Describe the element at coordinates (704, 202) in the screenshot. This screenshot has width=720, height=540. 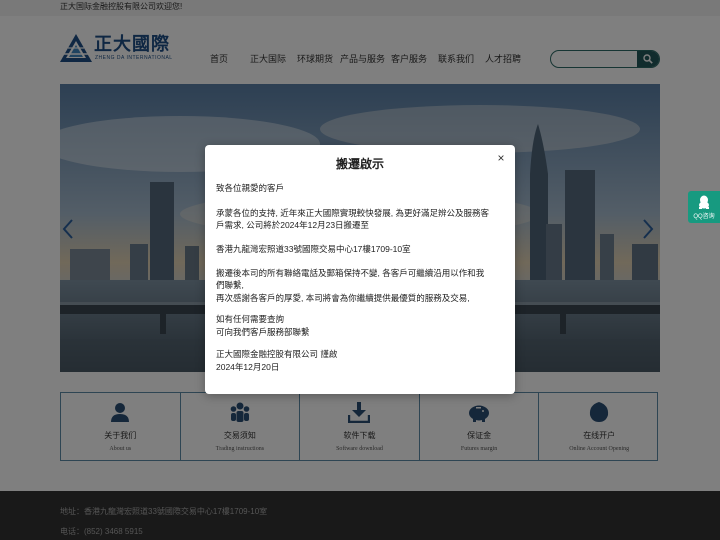
I see `qq-penguin-icon` at that location.